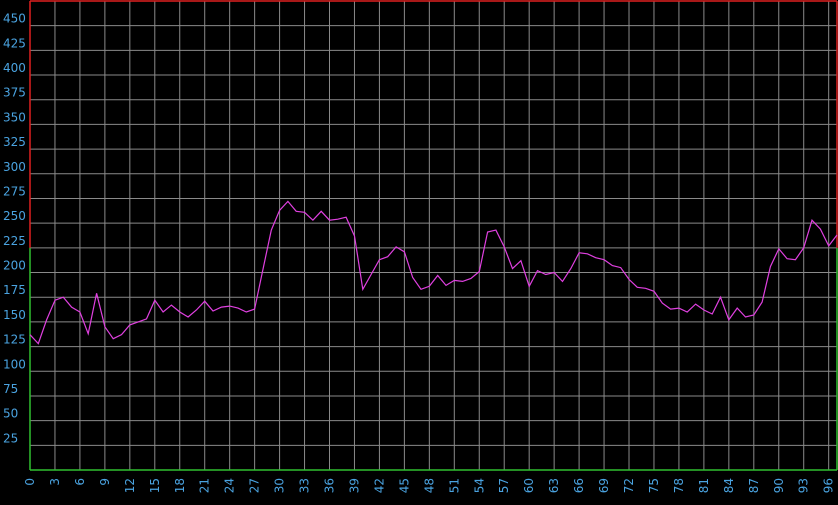  Describe the element at coordinates (629, 485) in the screenshot. I see `x-tick-label: 72` at that location.